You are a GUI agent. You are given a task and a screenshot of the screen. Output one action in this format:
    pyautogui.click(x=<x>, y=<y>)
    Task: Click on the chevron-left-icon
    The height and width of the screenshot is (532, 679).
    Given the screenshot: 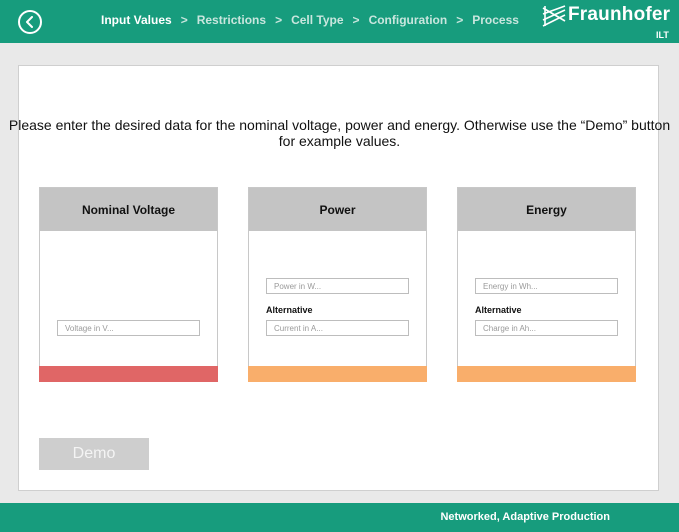 What is the action you would take?
    pyautogui.click(x=29, y=22)
    